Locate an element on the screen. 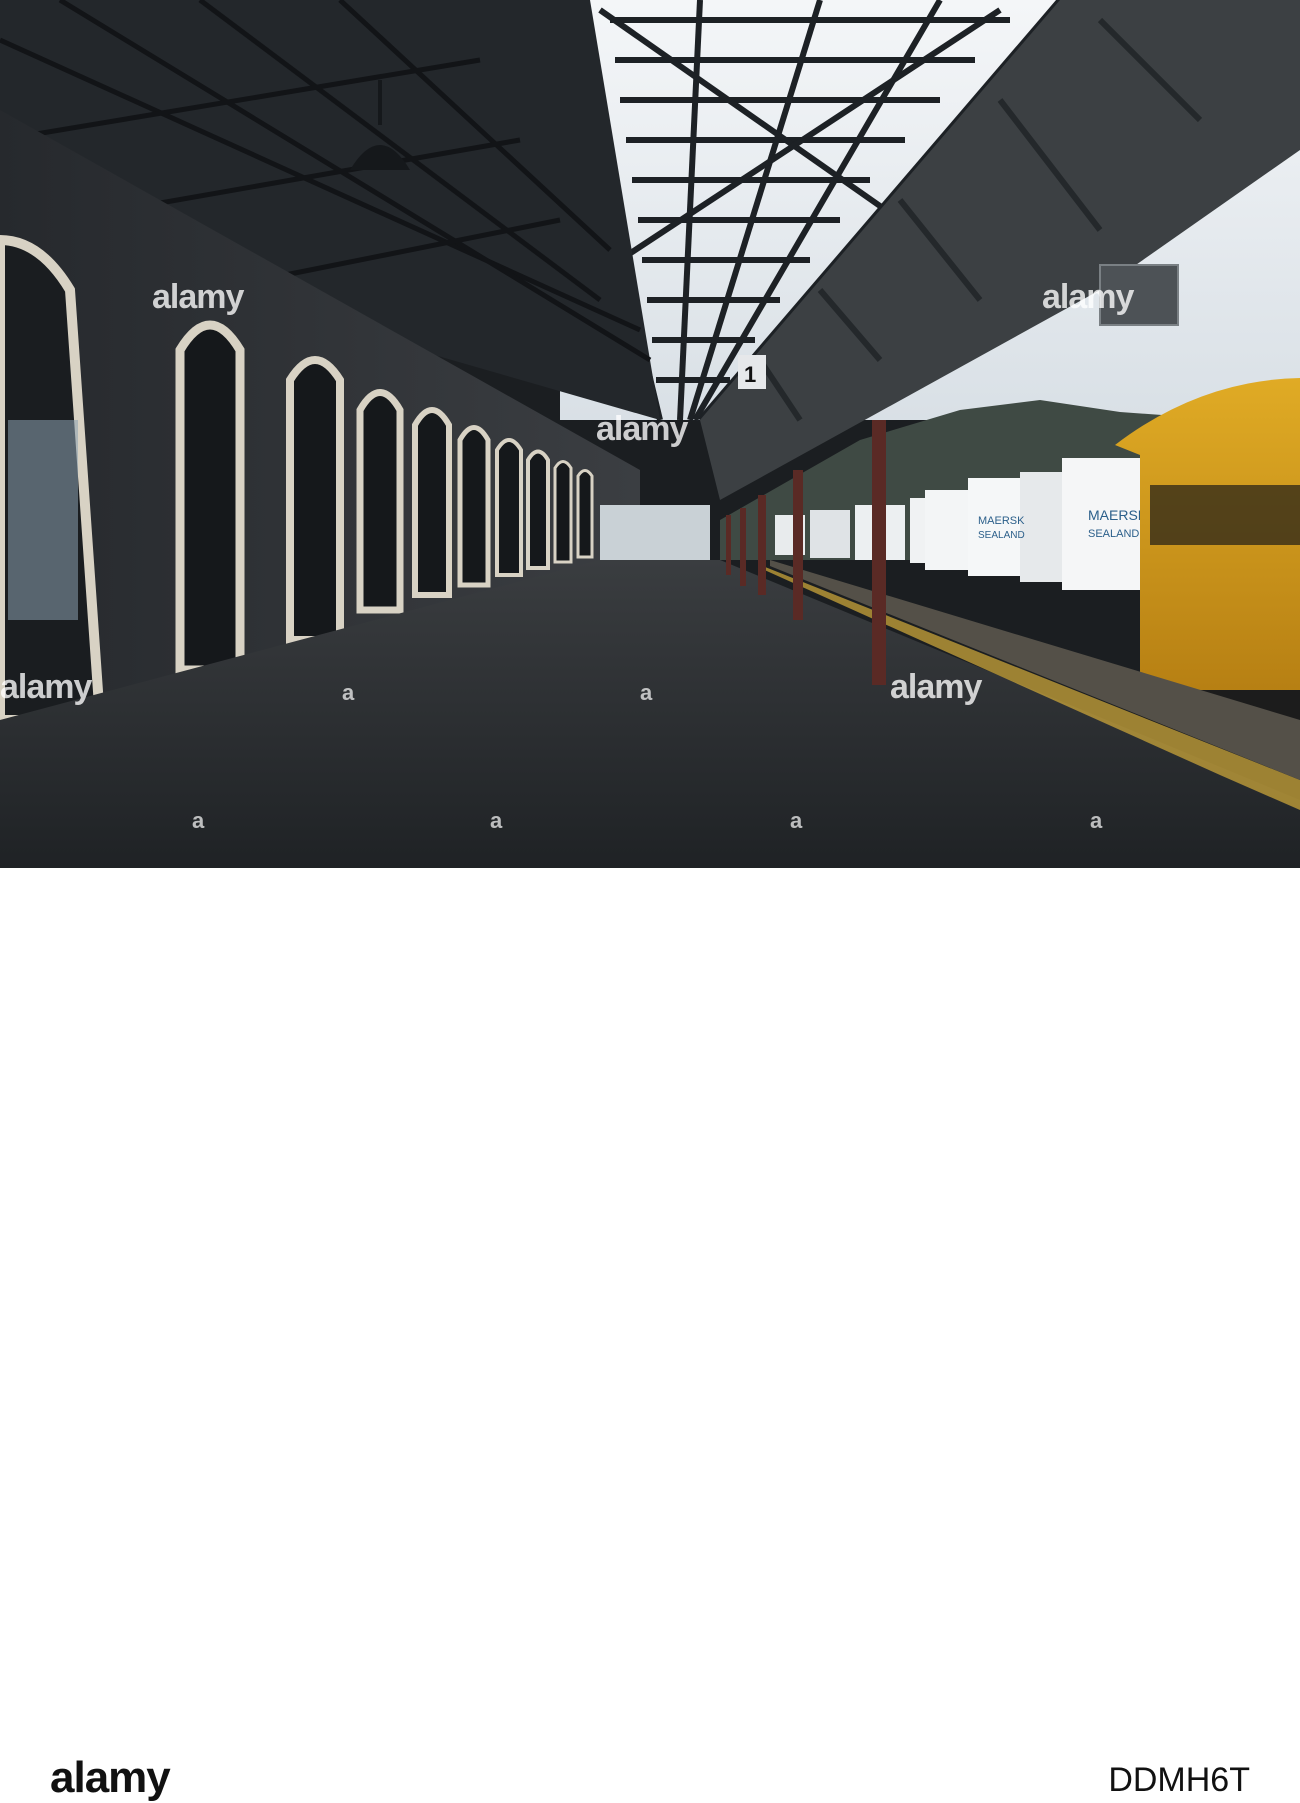  far-opening is located at coordinates (655, 532).